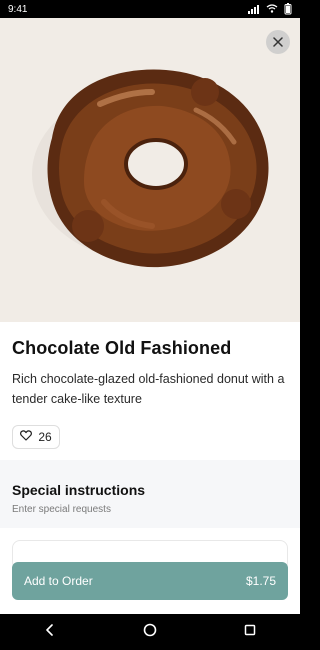  I want to click on system-navigation-bar, so click(150, 632).